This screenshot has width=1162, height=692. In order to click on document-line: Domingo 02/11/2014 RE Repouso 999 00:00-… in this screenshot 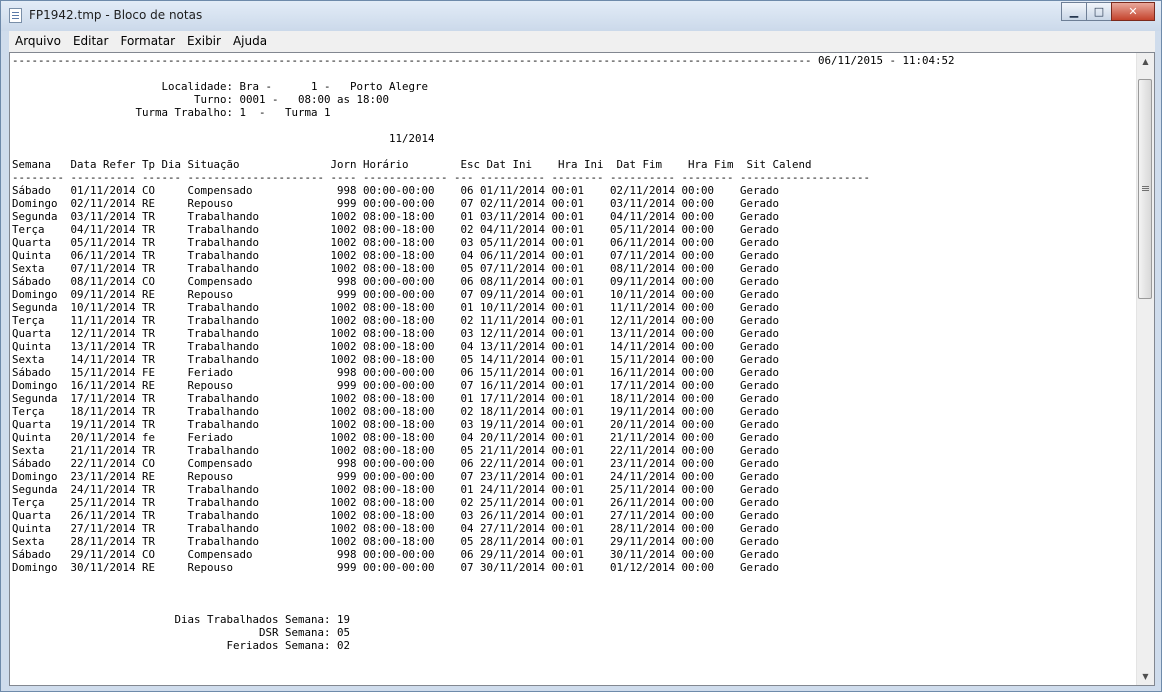, I will do `click(396, 203)`.